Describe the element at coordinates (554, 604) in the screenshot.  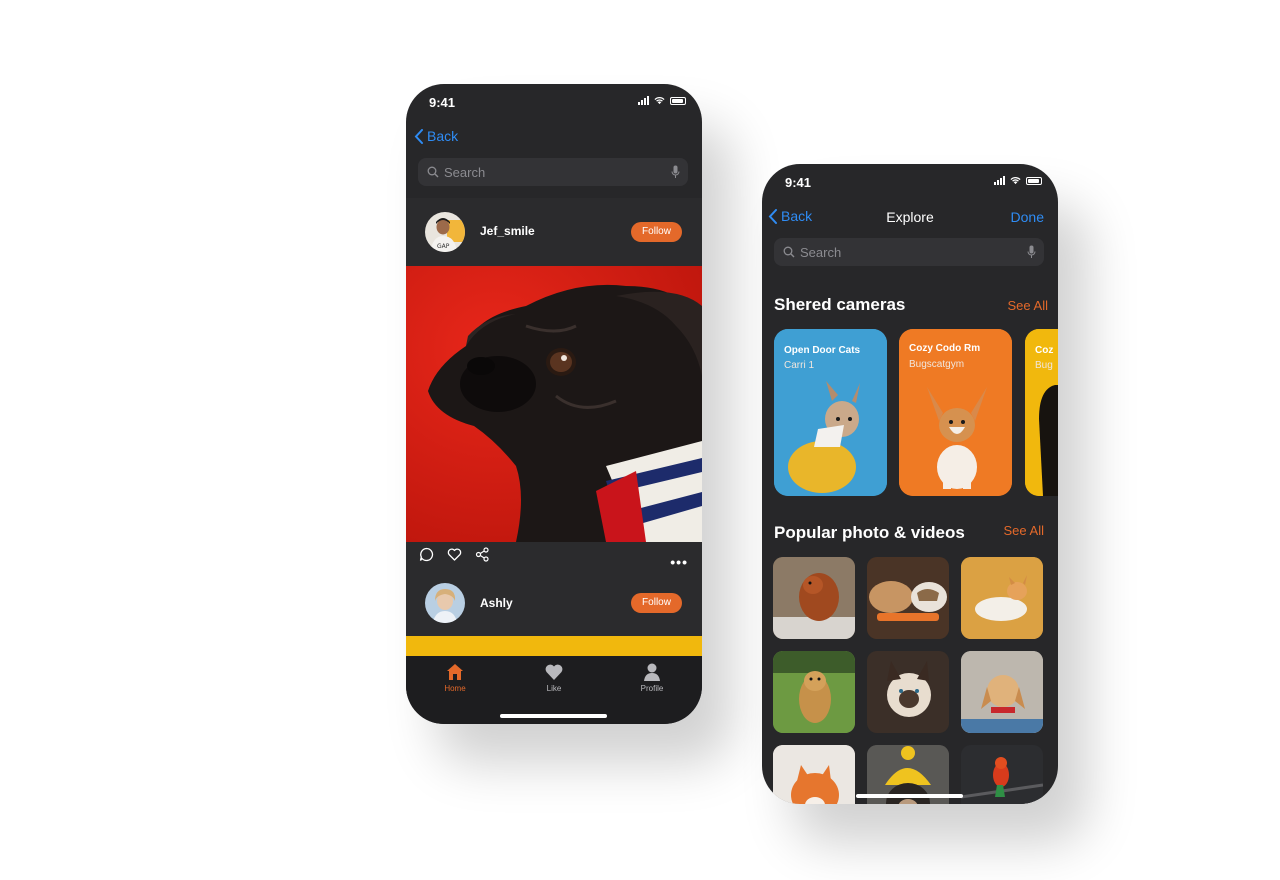
I see `post-header: Ashly Follow` at that location.